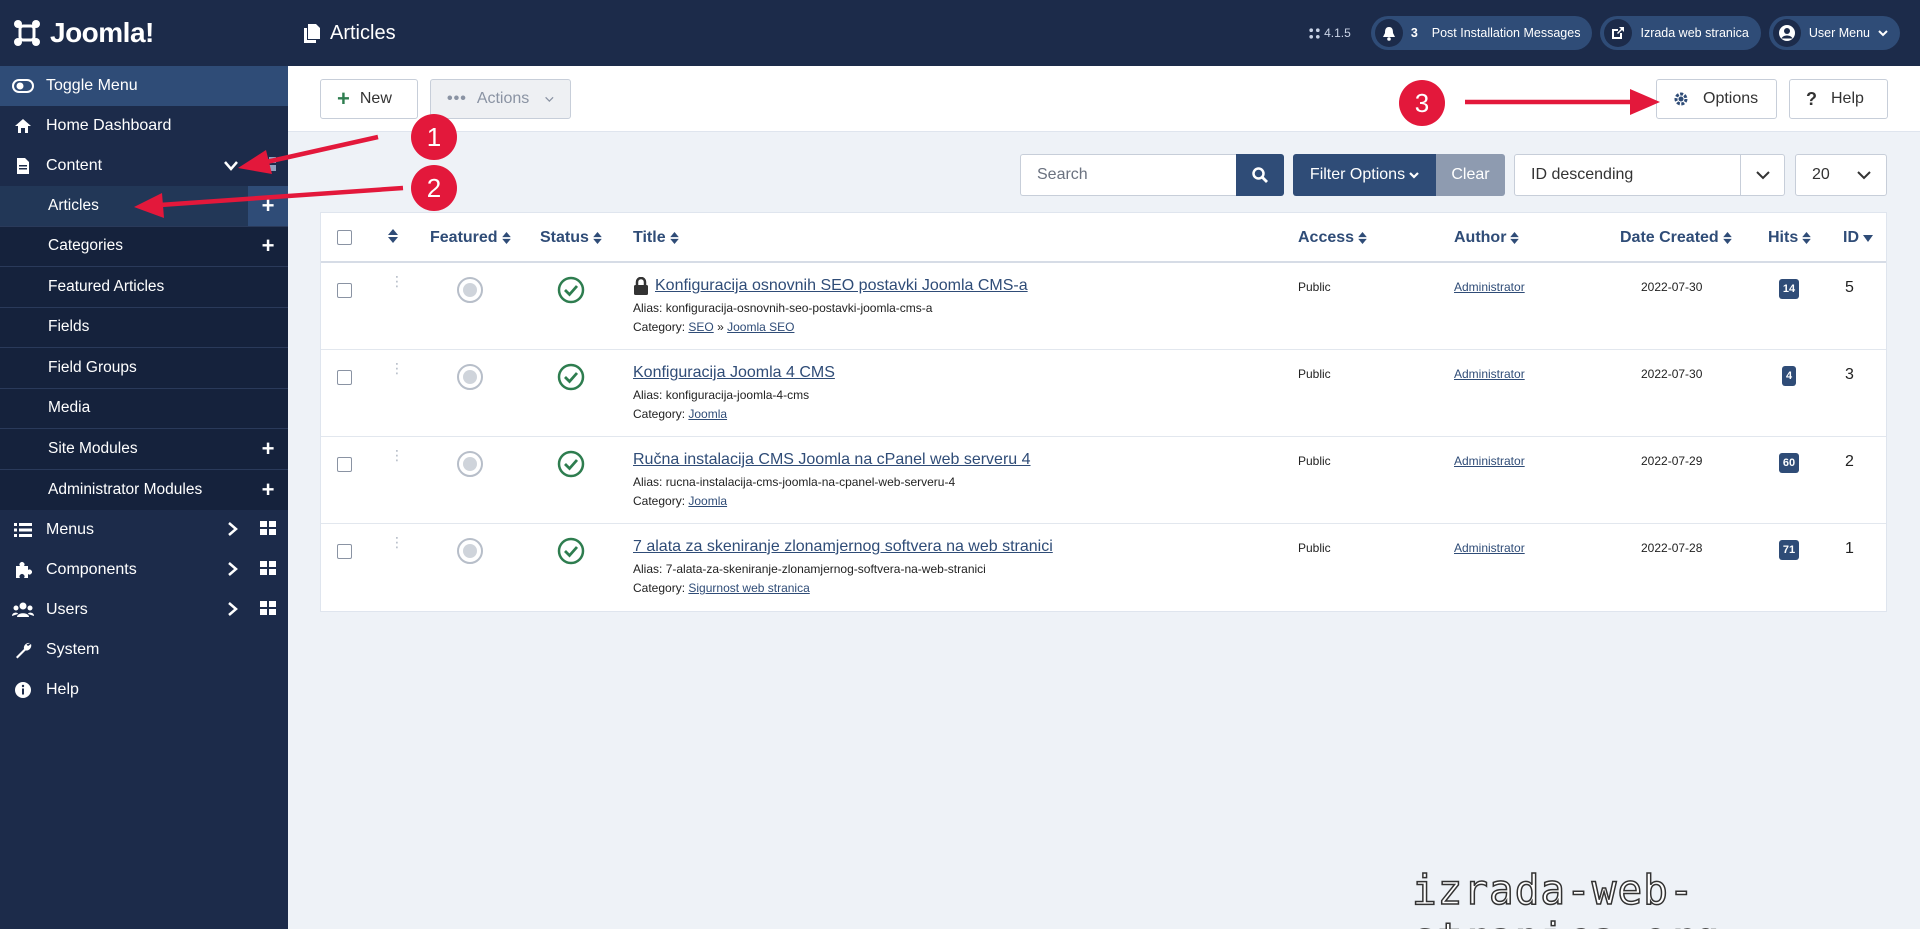  What do you see at coordinates (144, 490) in the screenshot?
I see `sidebar-item-administrator-modules: Administrator Modules +` at bounding box center [144, 490].